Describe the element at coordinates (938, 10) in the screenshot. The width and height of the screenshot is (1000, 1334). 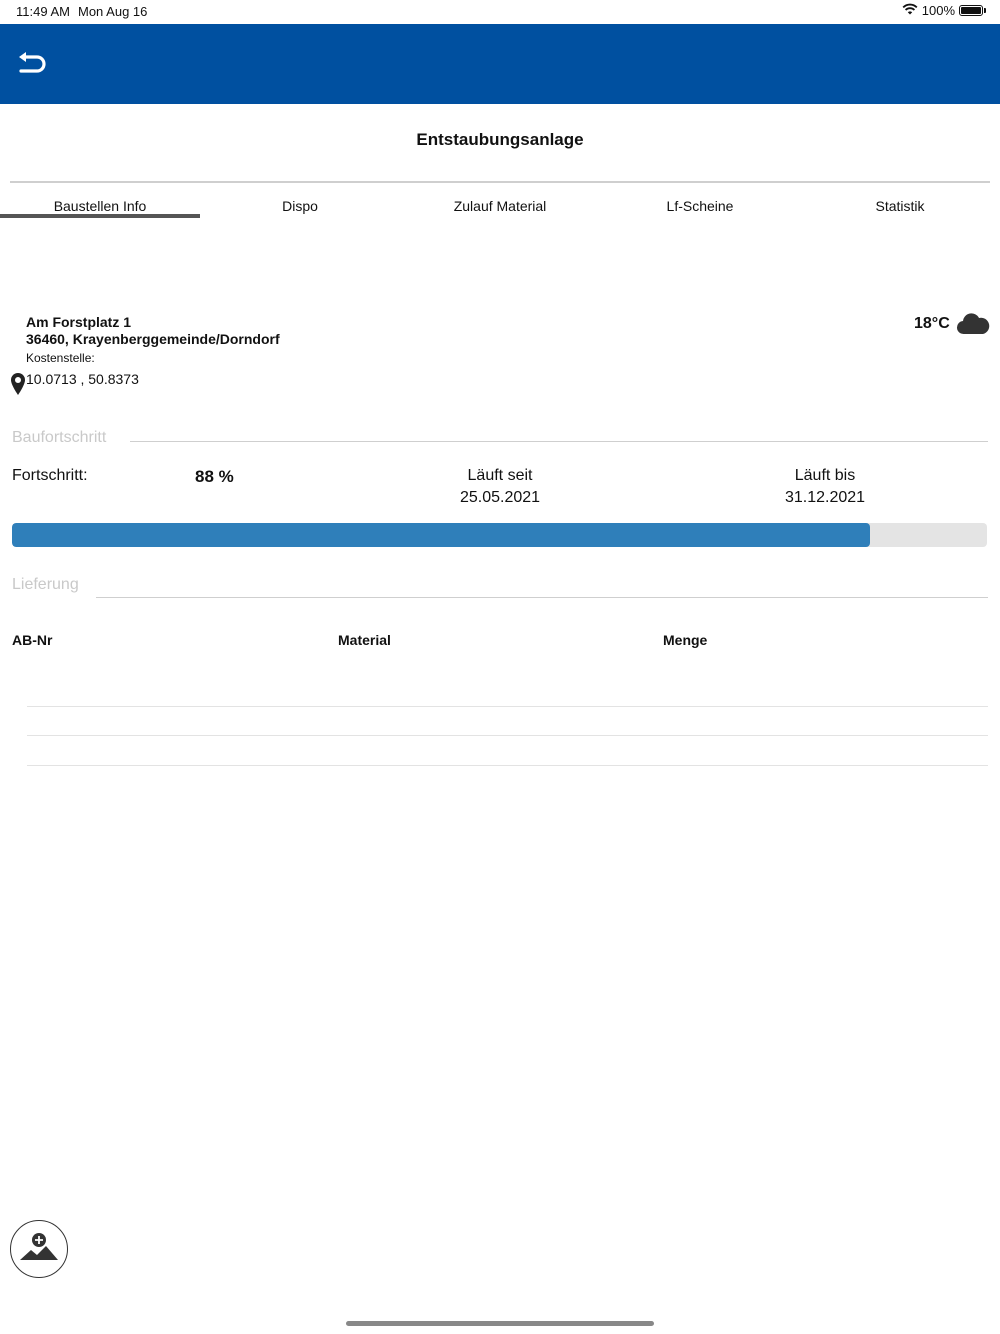
I see `battery-percent: 100%` at that location.